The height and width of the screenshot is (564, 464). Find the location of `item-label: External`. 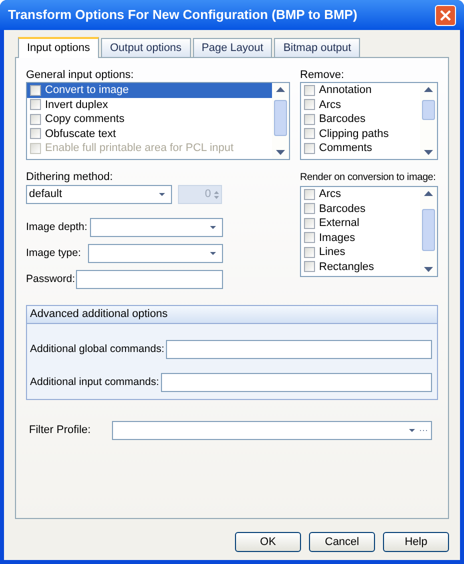

item-label: External is located at coordinates (339, 223).